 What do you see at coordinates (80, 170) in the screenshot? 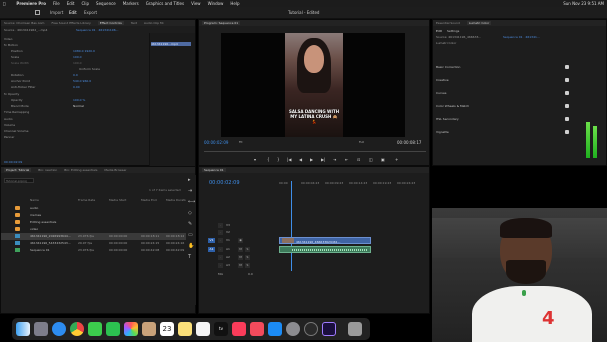
I see `tab-bin-editing: Bin: Editing essentials` at bounding box center [80, 170].